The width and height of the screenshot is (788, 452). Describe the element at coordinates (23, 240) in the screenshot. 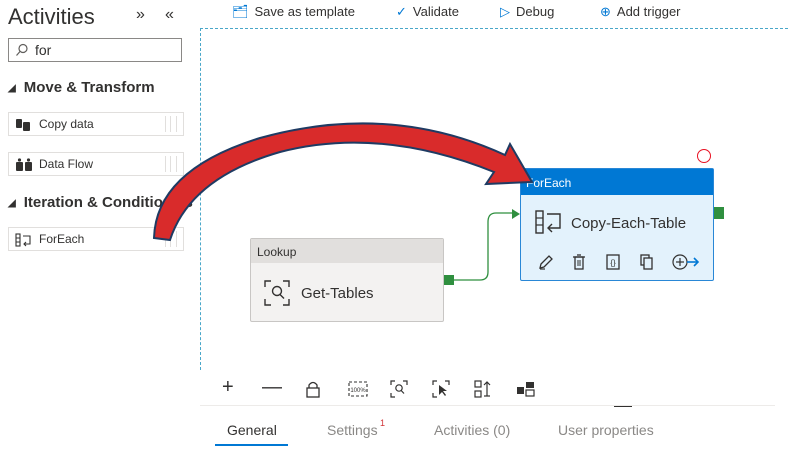

I see `foreach-icon` at that location.